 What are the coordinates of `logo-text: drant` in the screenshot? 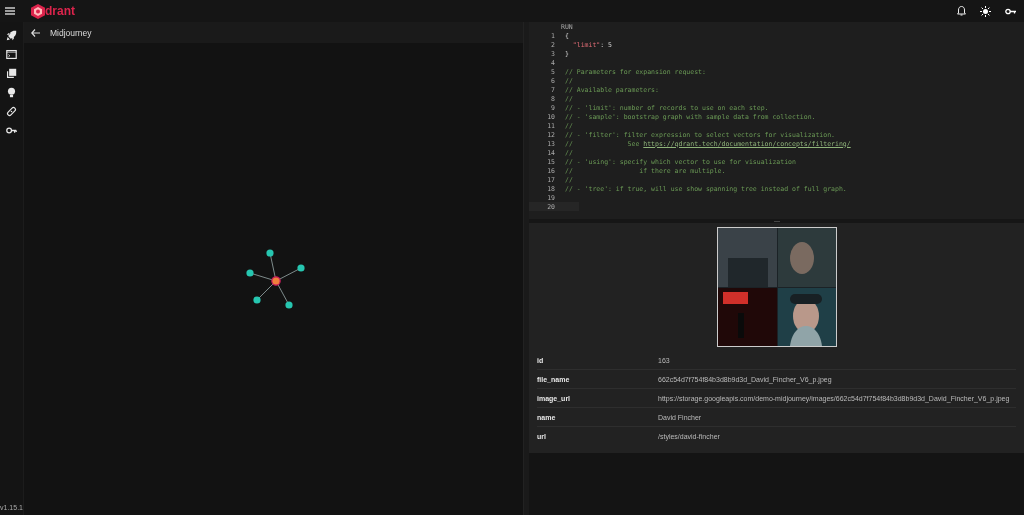 It's located at (60, 11).